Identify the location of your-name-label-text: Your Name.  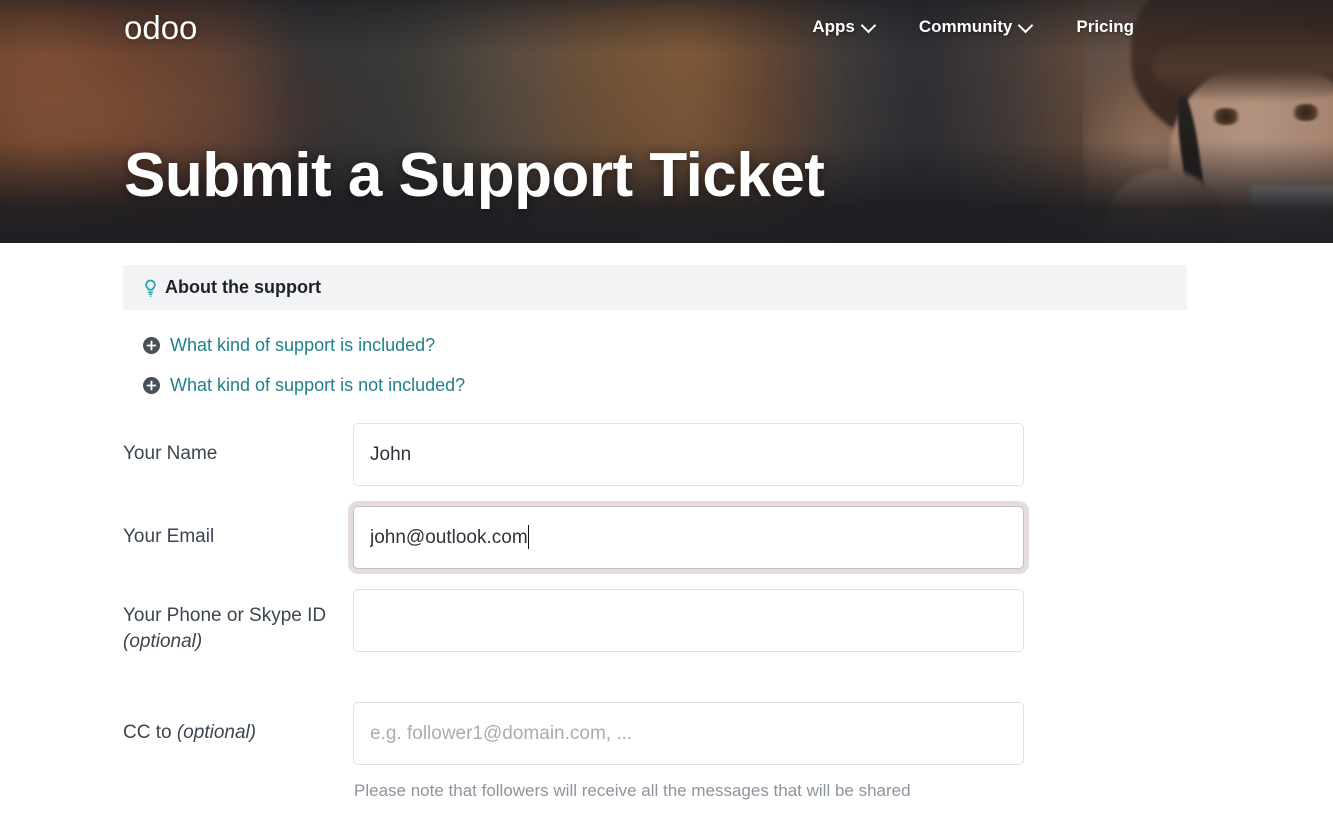
(170, 453).